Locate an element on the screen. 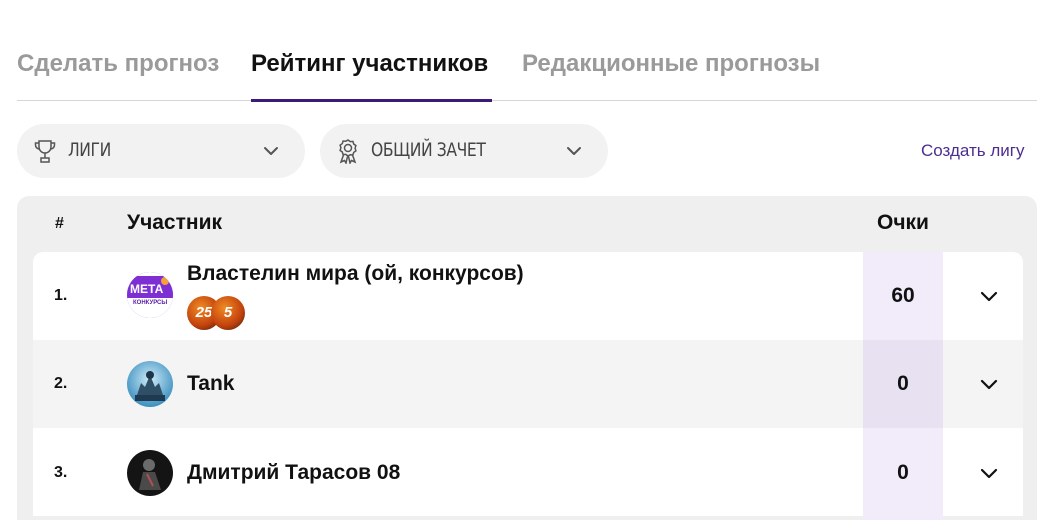 This screenshot has width=1058, height=520. participant-column-header: Участник is located at coordinates (175, 222).